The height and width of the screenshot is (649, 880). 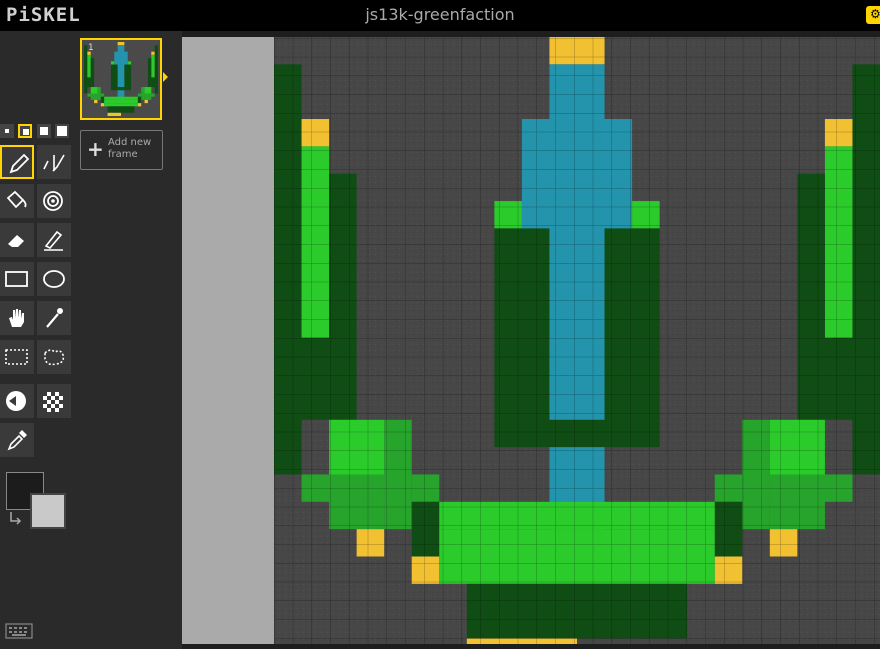 I want to click on rectangle-selection-icon, so click(x=16, y=357).